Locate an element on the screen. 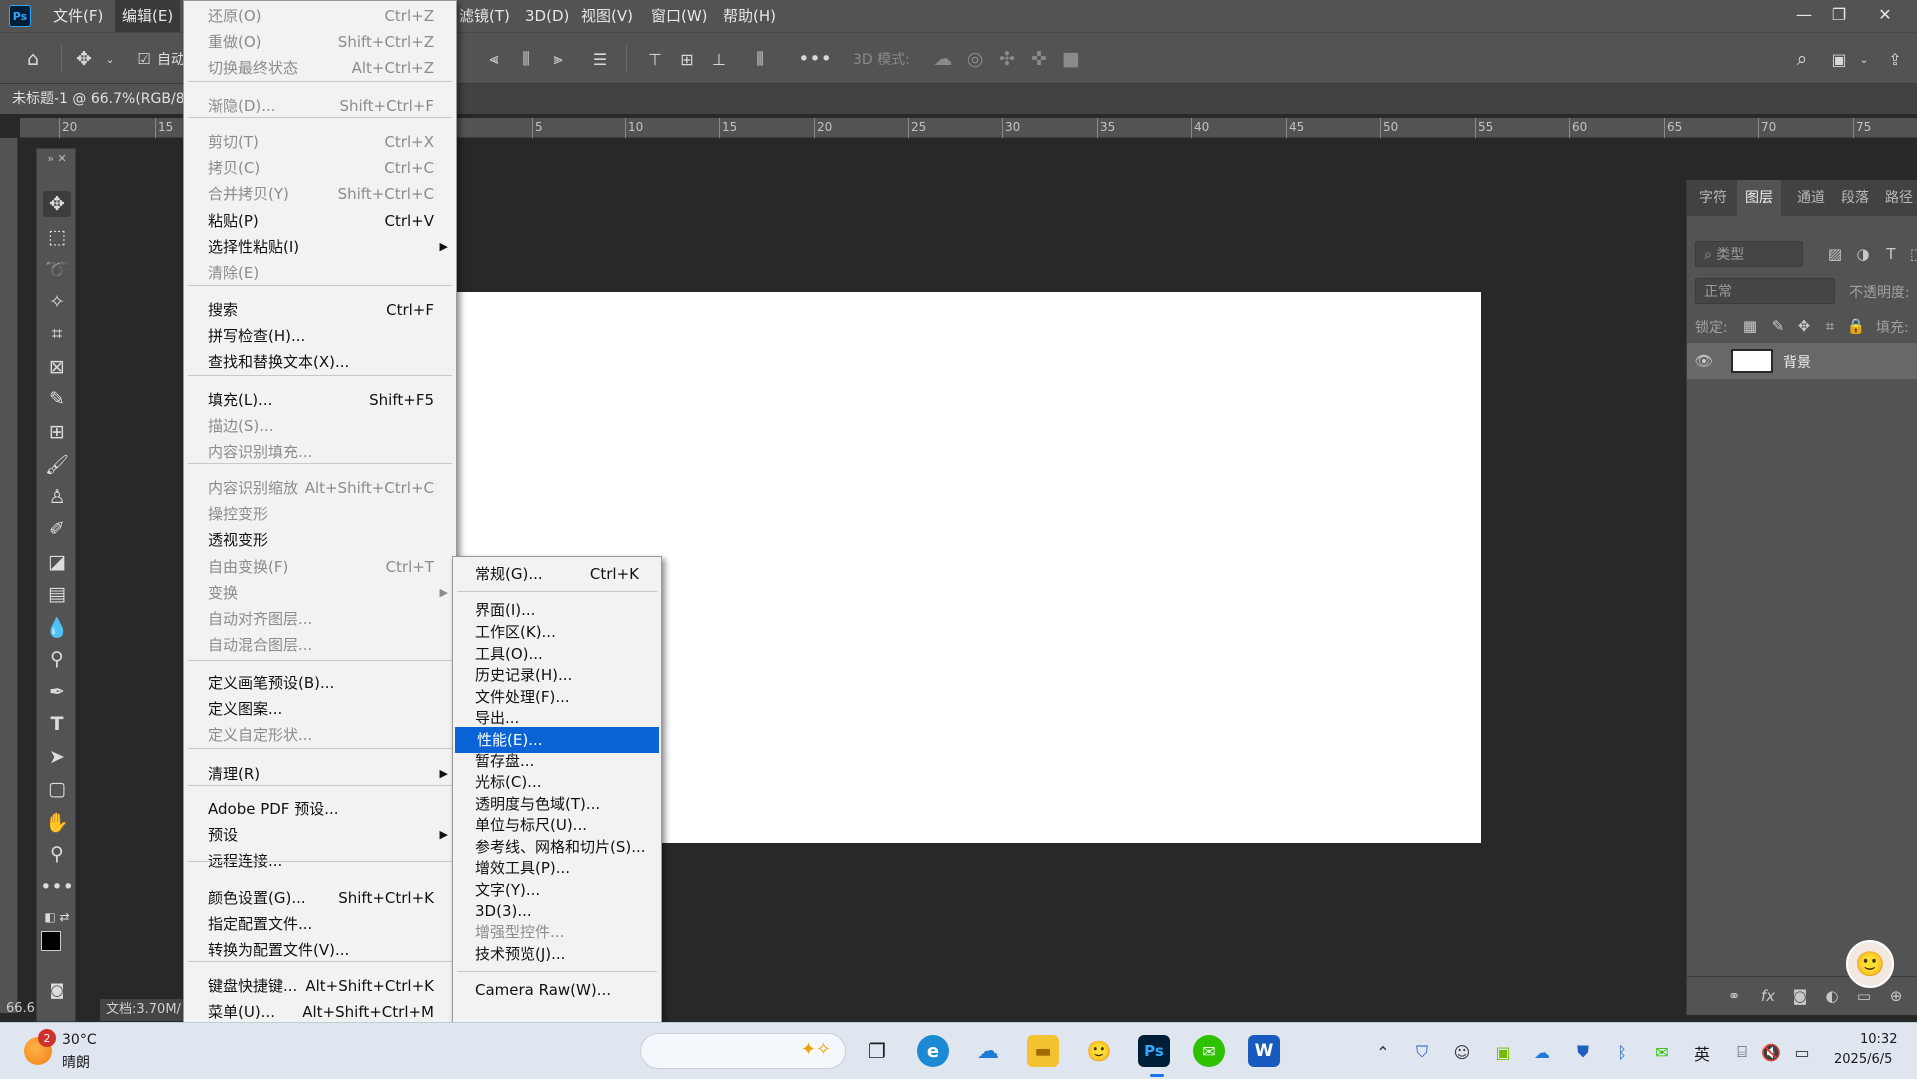 The height and width of the screenshot is (1079, 1917). nvidia-icon: ▣ is located at coordinates (1503, 1052).